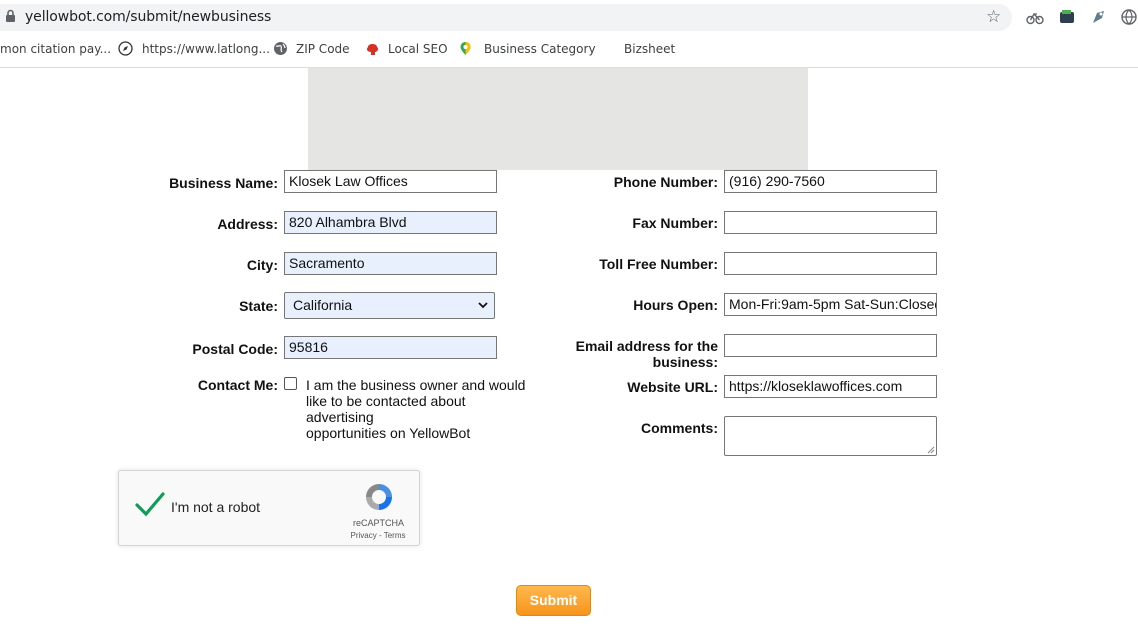 This screenshot has height=640, width=1138. What do you see at coordinates (675, 223) in the screenshot?
I see `fax-label: Fax Number:` at bounding box center [675, 223].